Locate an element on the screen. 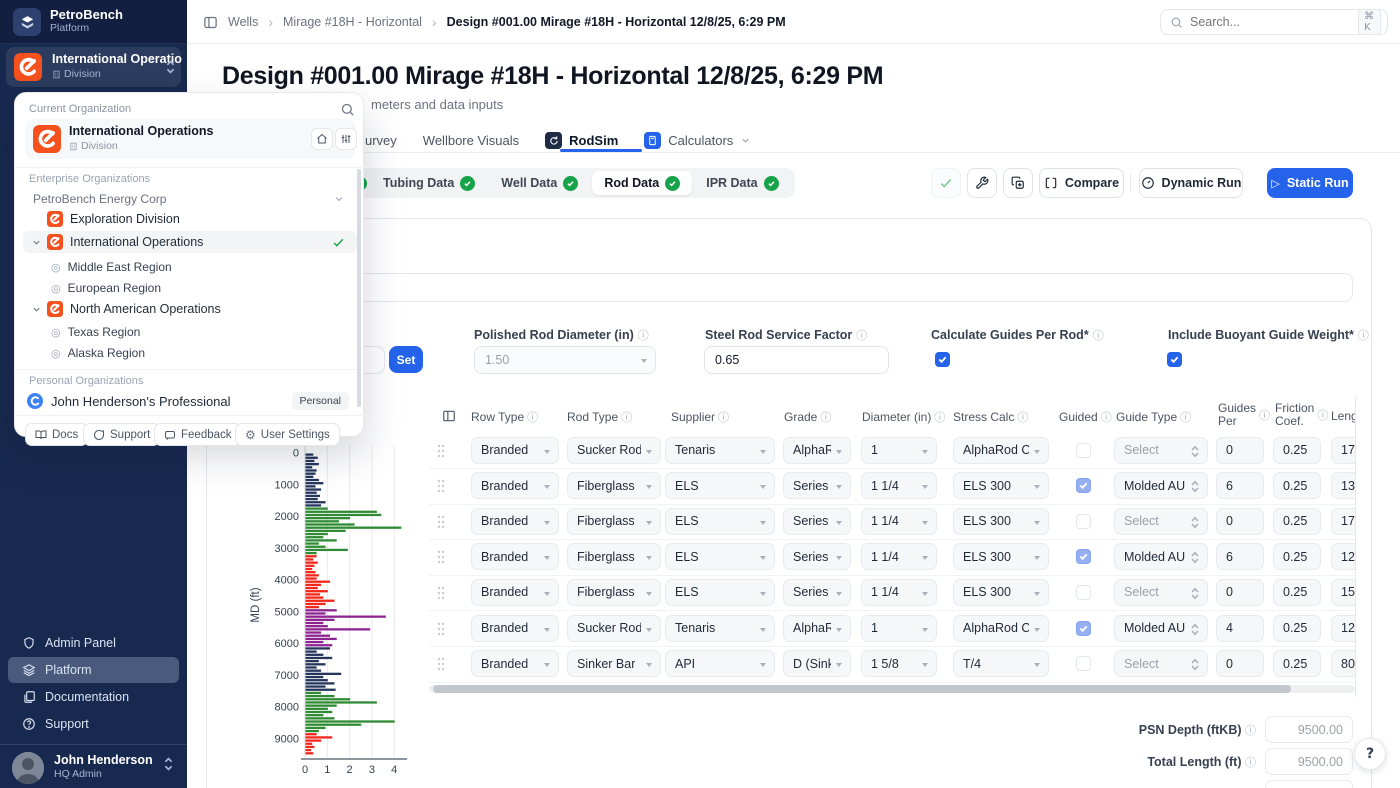 This screenshot has height=788, width=1400. clipped-summary-input is located at coordinates (1309, 784).